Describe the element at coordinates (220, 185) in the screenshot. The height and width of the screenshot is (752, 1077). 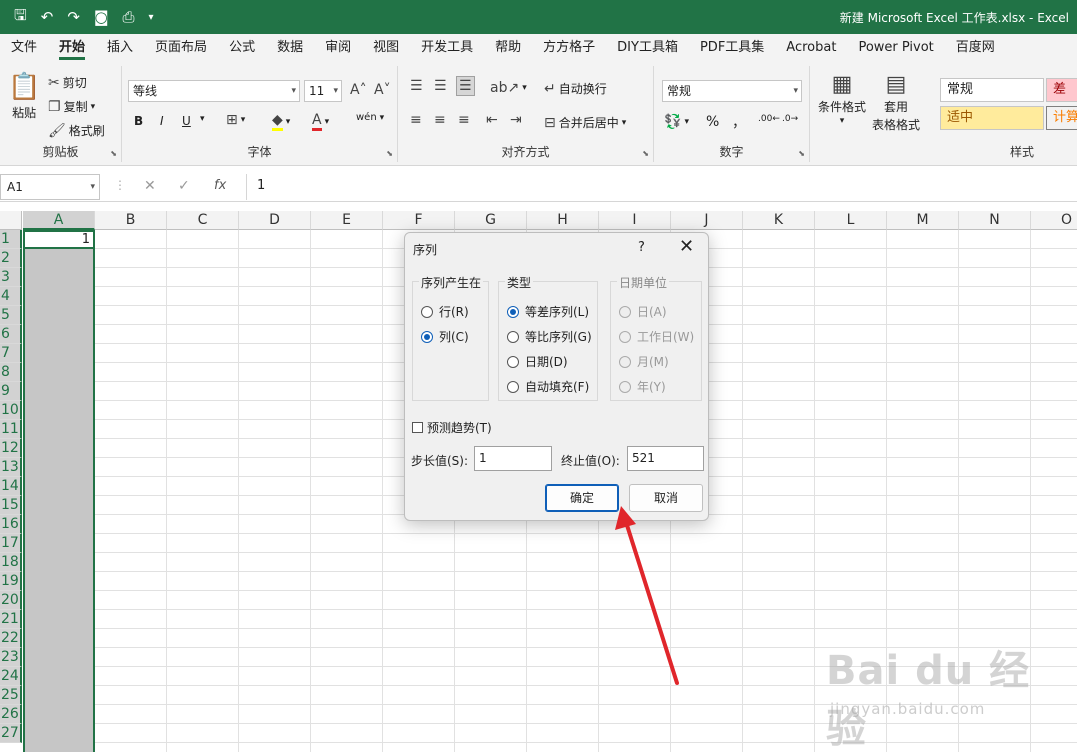
I see `insert-function-button: fx` at that location.